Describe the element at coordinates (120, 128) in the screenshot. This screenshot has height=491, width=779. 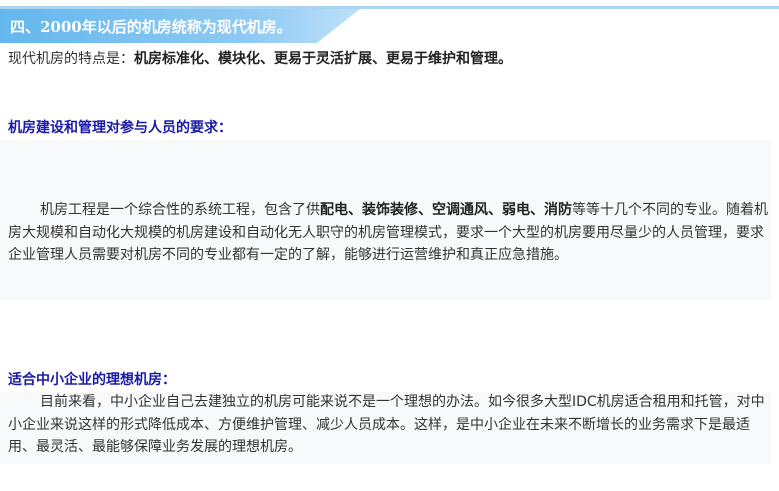
I see `requirements-heading: 机房建设和管理对参与人员的要求：` at that location.